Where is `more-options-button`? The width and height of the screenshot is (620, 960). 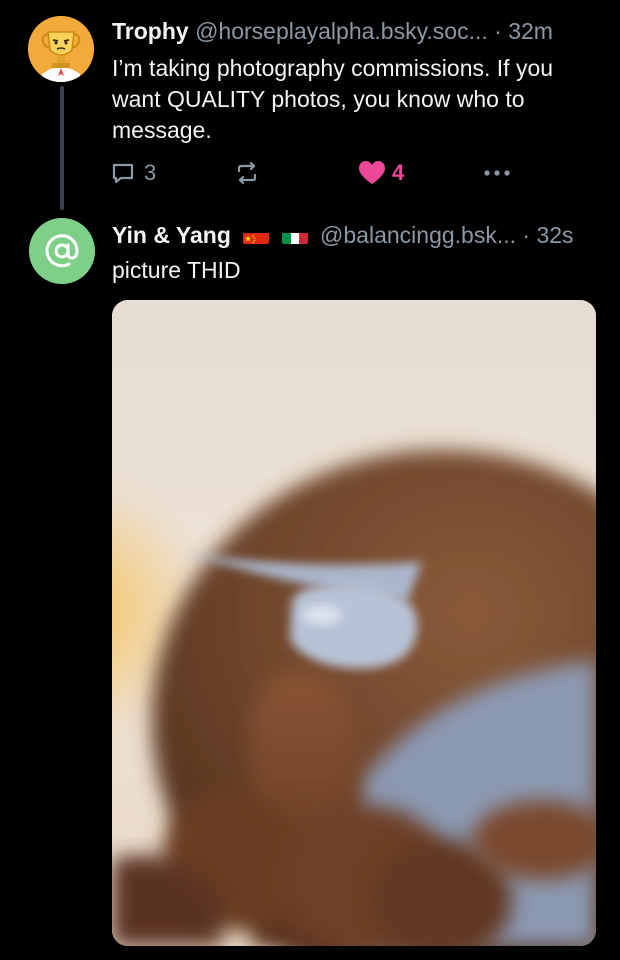 more-options-button is located at coordinates (497, 173).